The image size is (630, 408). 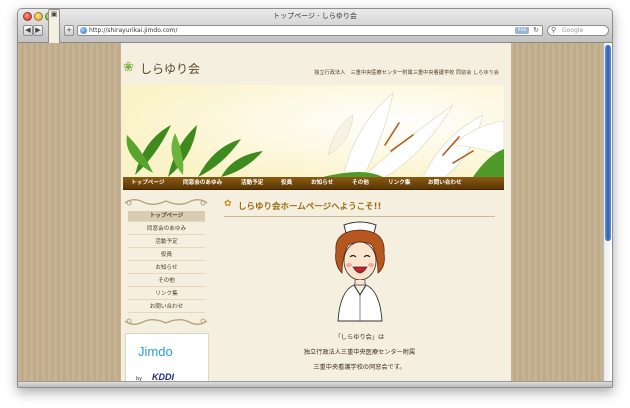 What do you see at coordinates (399, 183) in the screenshot?
I see `nav-item-links: リンク集` at bounding box center [399, 183].